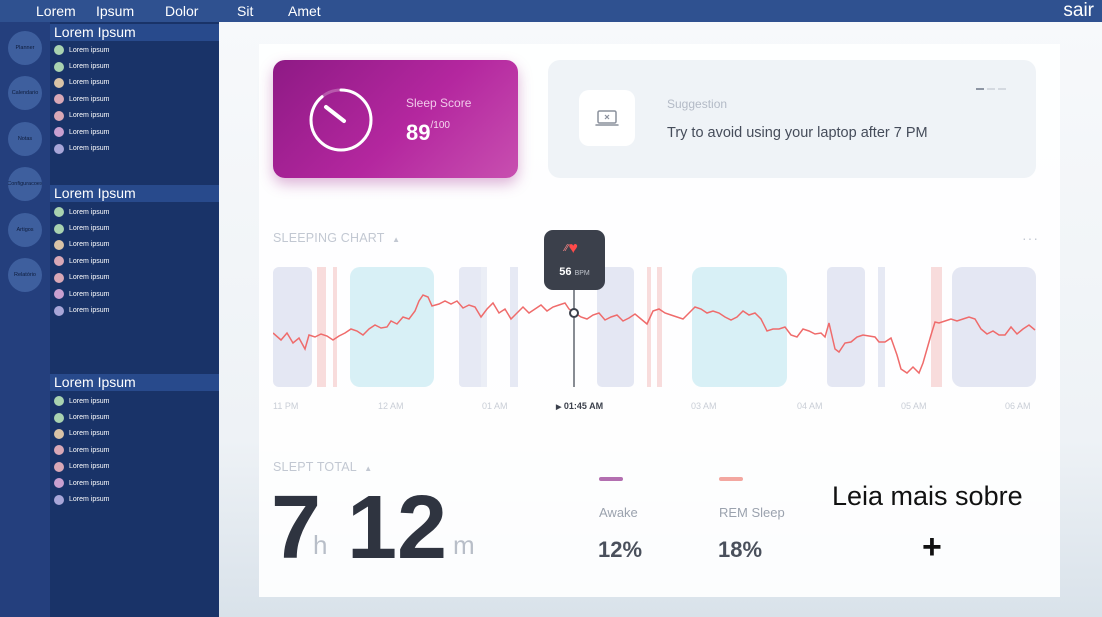 The width and height of the screenshot is (1102, 617). Describe the element at coordinates (654, 327) in the screenshot. I see `sleeping-chart` at that location.